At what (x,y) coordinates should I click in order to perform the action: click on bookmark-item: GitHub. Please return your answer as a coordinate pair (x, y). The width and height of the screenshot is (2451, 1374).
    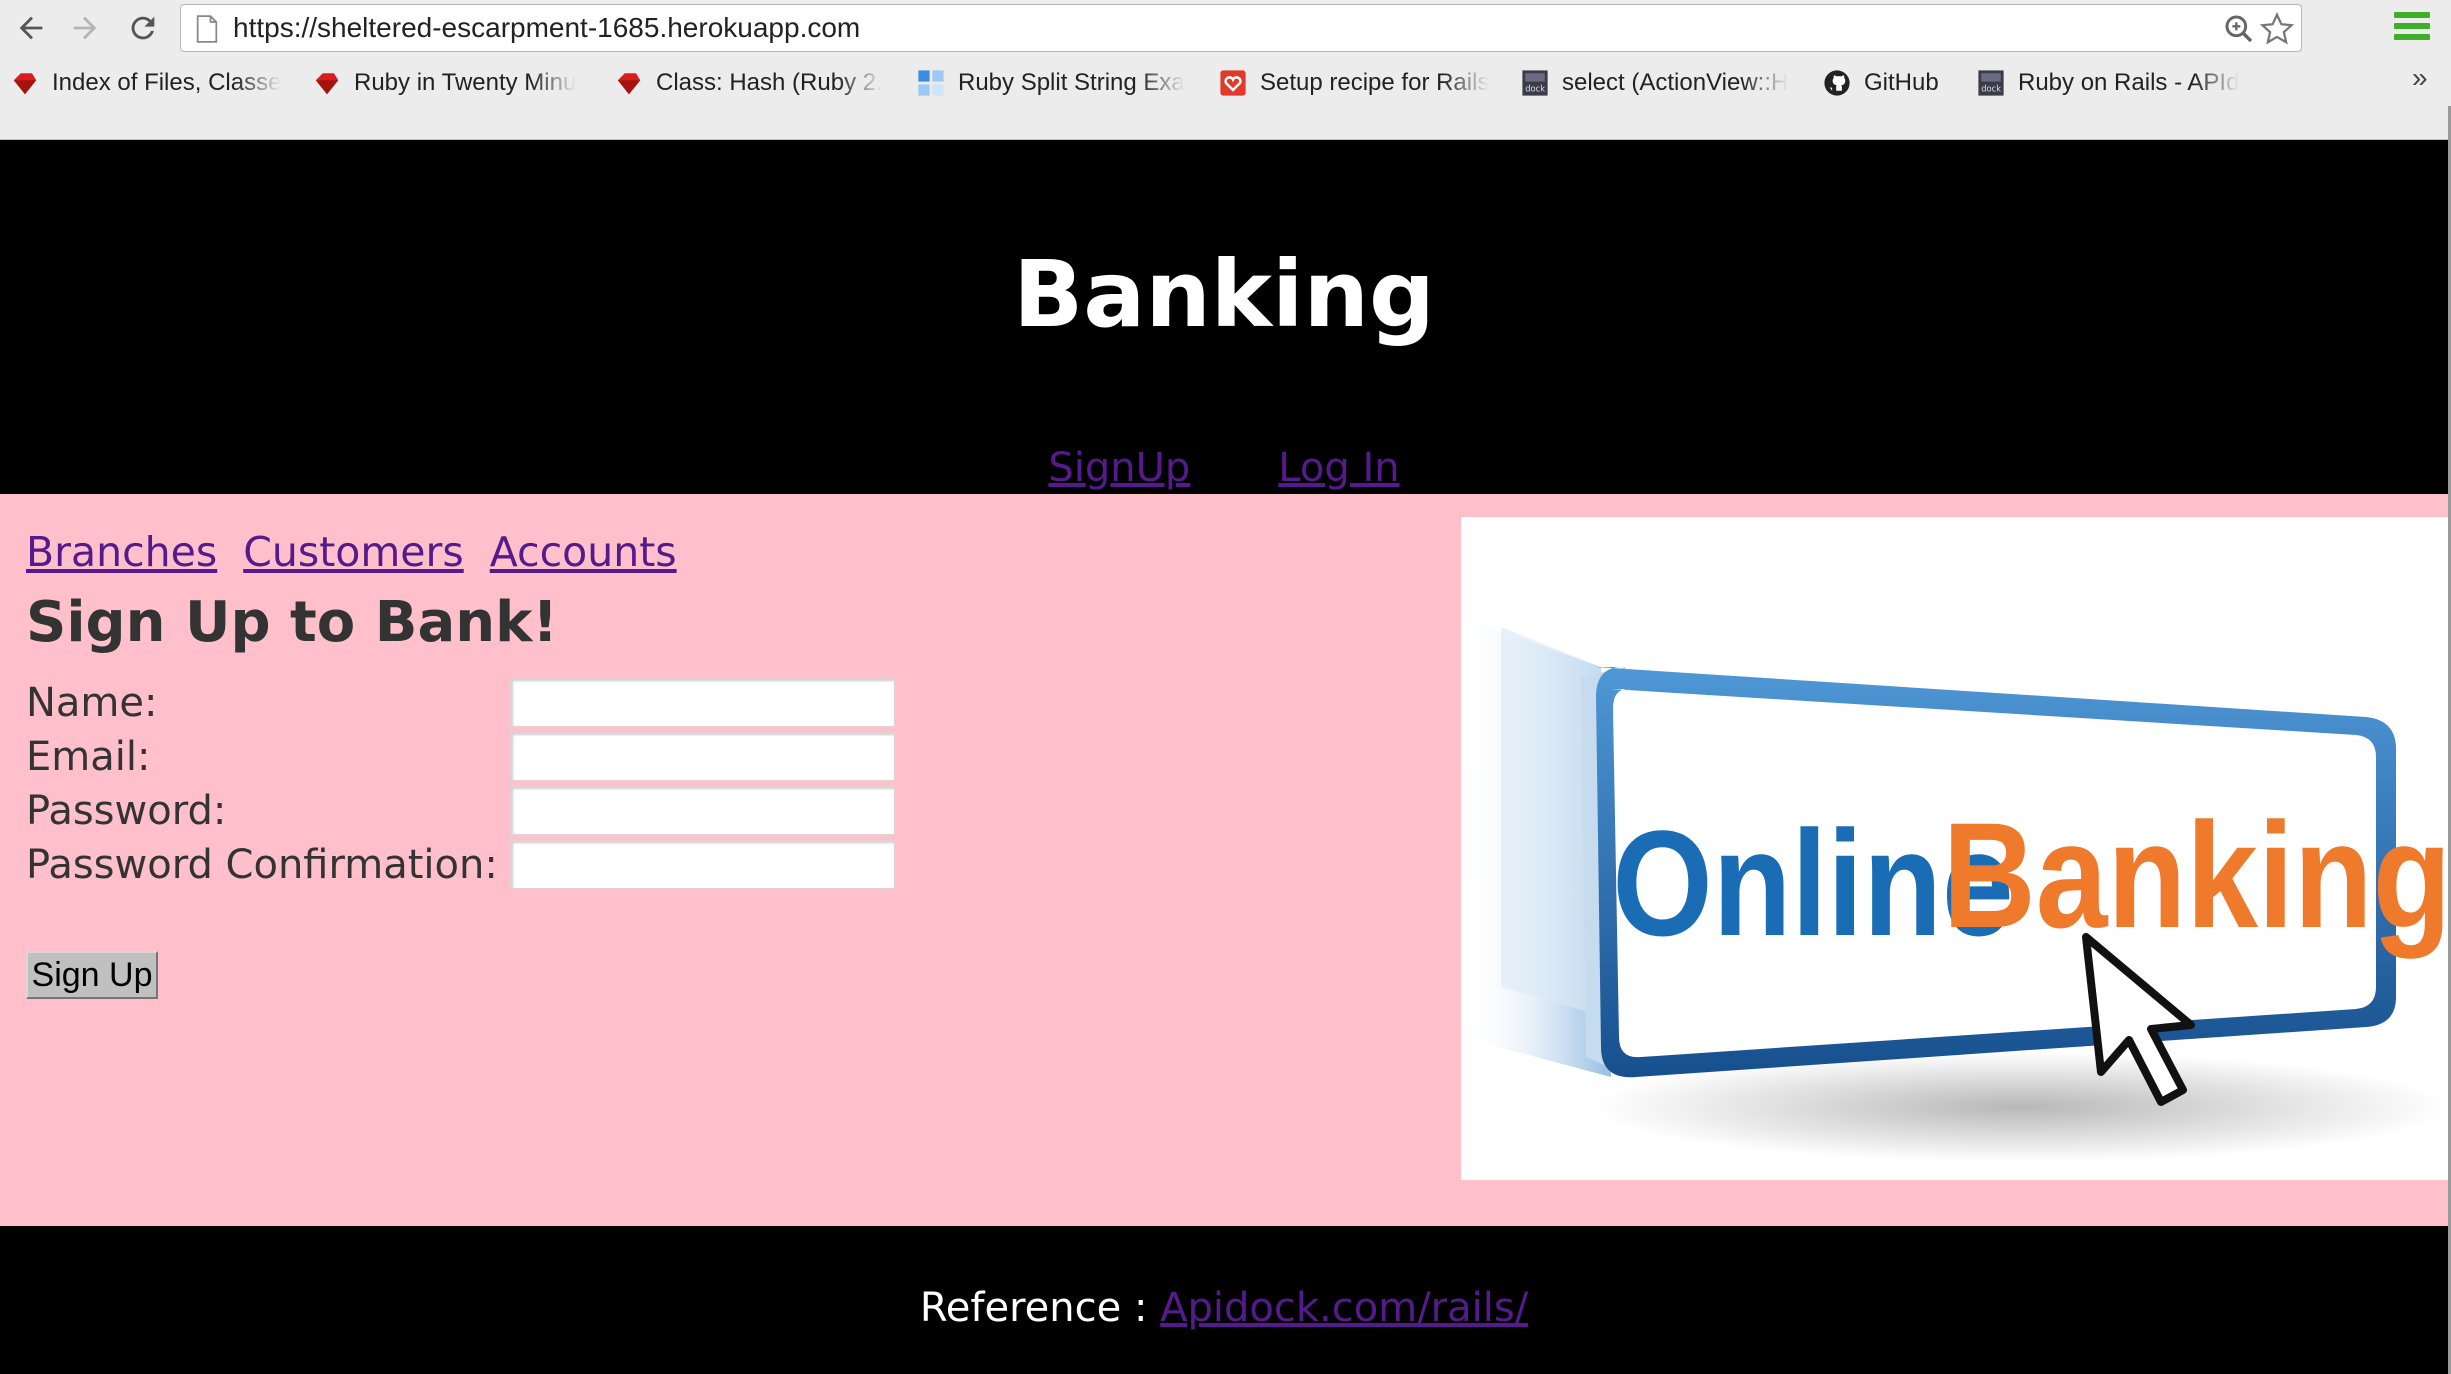
    Looking at the image, I should click on (1897, 83).